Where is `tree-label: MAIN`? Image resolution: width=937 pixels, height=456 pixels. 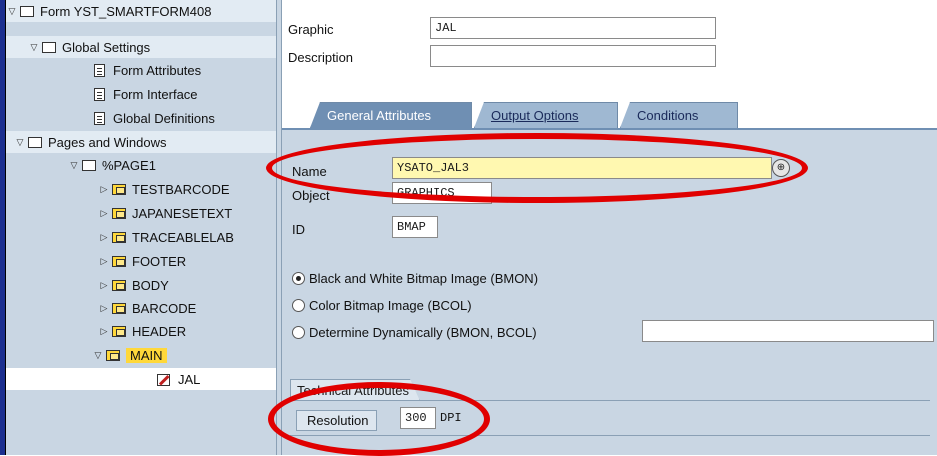
tree-label: MAIN is located at coordinates (146, 355).